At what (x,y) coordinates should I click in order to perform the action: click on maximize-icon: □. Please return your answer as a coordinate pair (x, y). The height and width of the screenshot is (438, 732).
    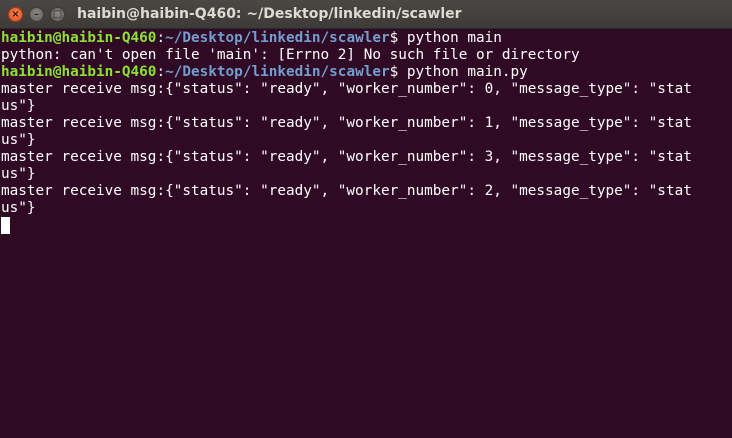
    Looking at the image, I should click on (57, 14).